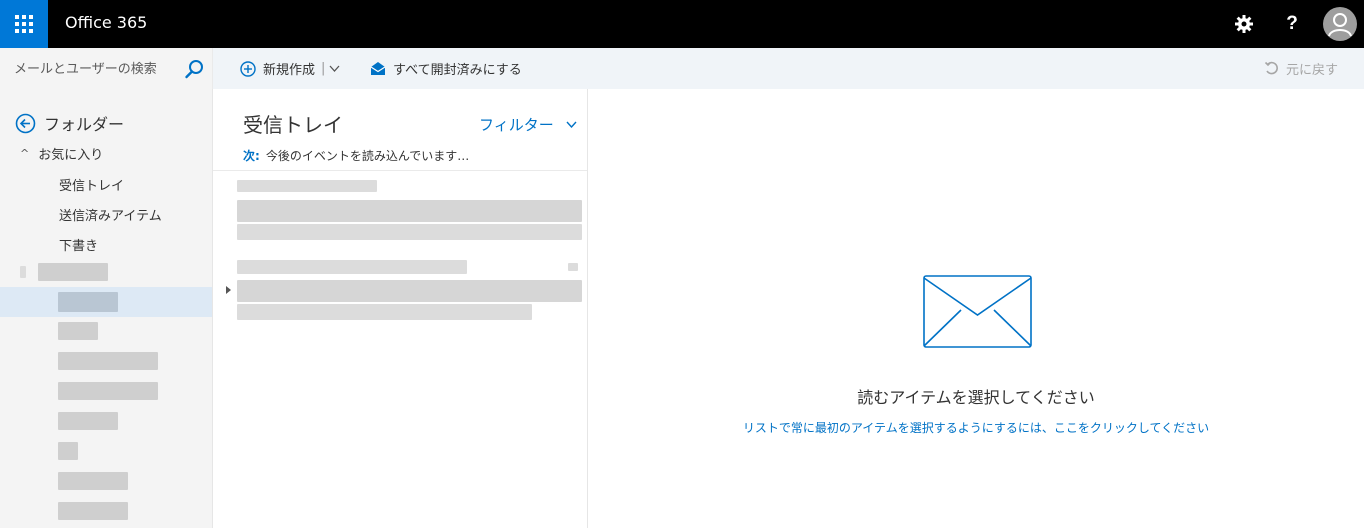  I want to click on gear-icon, so click(1244, 24).